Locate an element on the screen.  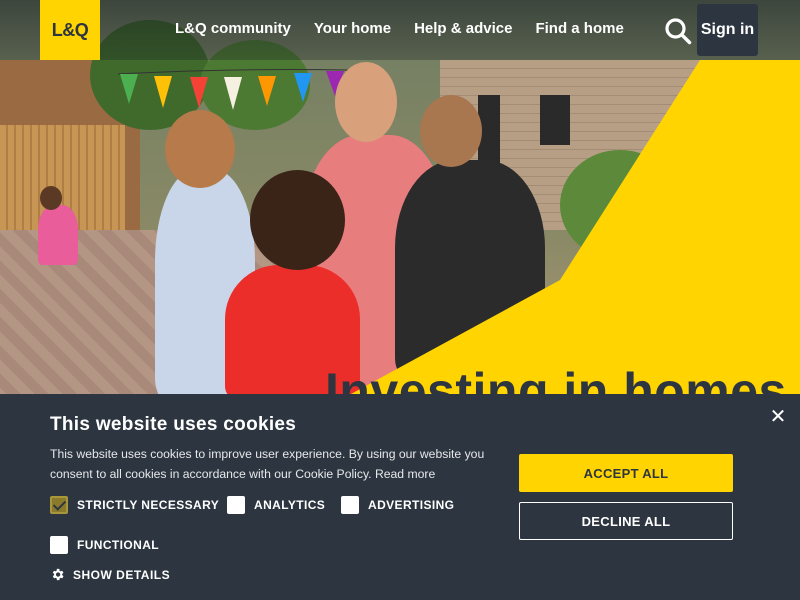
read-more-link: Read more is located at coordinates (405, 474).